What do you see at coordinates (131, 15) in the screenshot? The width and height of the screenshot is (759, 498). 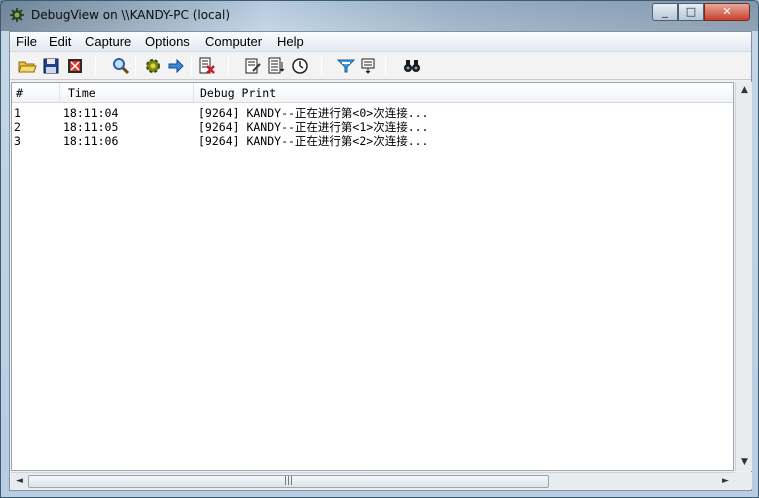 I see `window-title: DebugView on \\KANDY-PC (local)` at bounding box center [131, 15].